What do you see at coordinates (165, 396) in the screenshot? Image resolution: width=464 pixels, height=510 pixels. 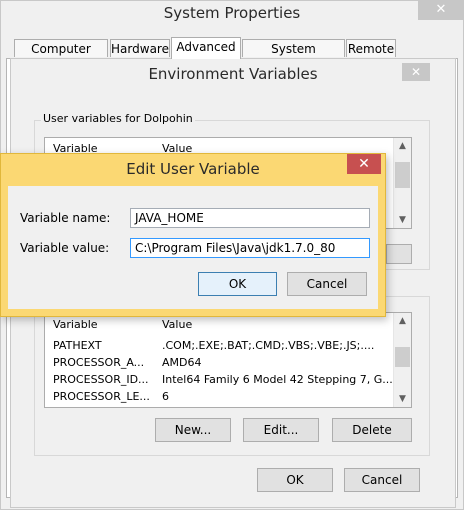 I see `value-cell: 6` at bounding box center [165, 396].